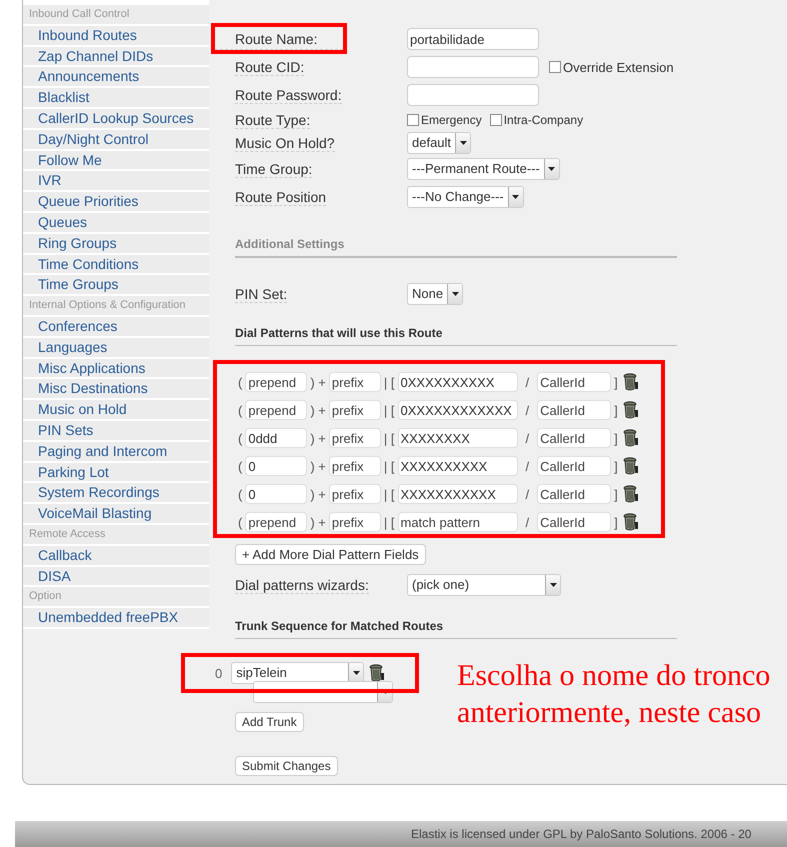 The image size is (787, 847). What do you see at coordinates (269, 67) in the screenshot?
I see `field-label: Route CID:` at bounding box center [269, 67].